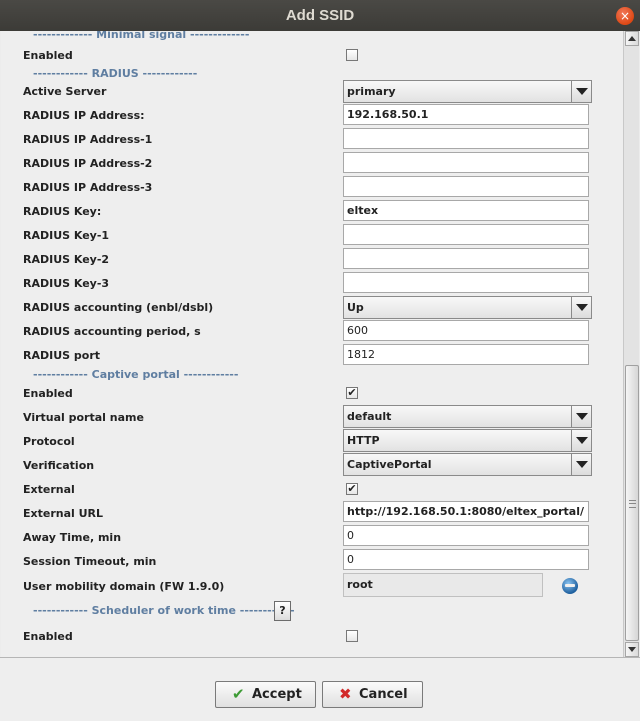  What do you see at coordinates (631, 344) in the screenshot?
I see `vertical-scrollbar` at bounding box center [631, 344].